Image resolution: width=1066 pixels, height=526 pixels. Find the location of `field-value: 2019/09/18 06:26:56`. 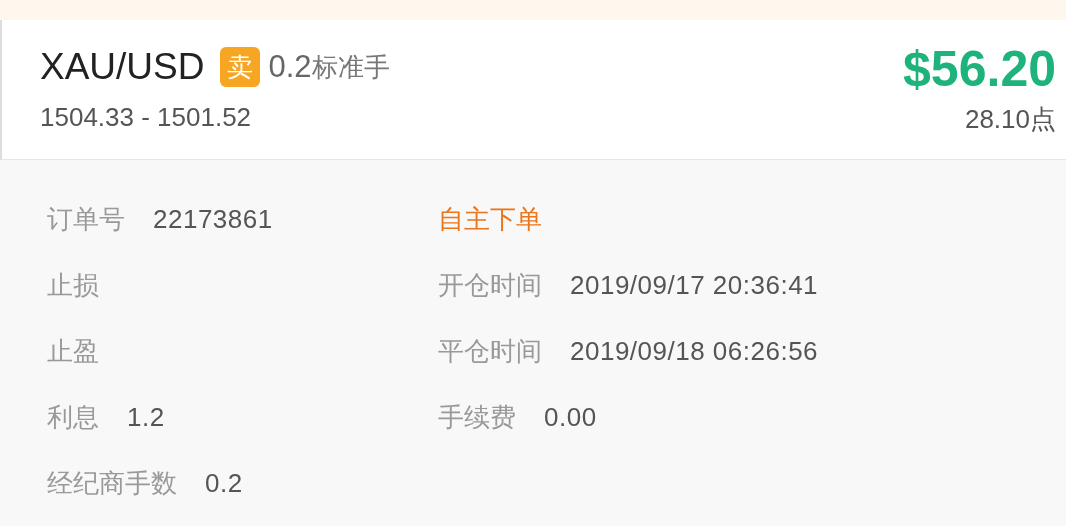

field-value: 2019/09/18 06:26:56 is located at coordinates (694, 351).